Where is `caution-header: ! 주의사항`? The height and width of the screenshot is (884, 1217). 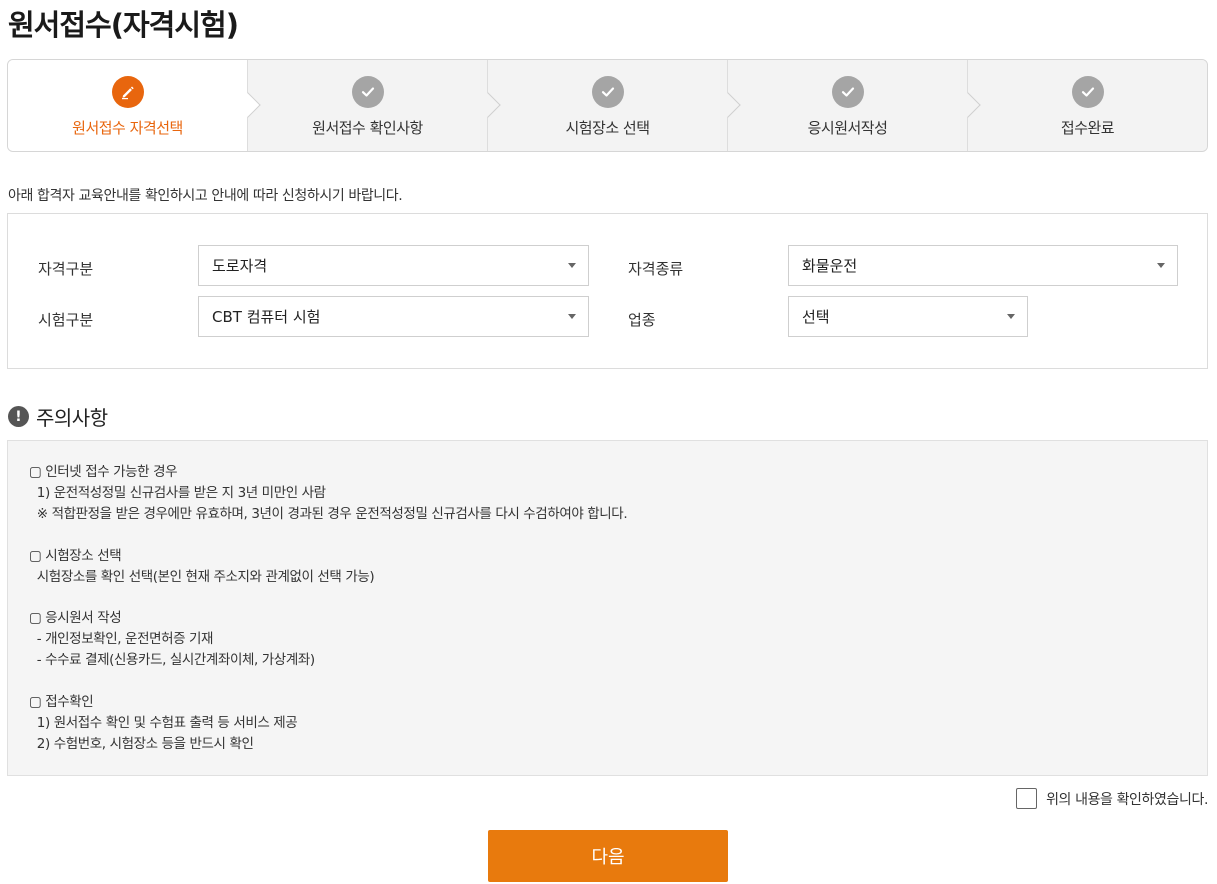 caution-header: ! 주의사항 is located at coordinates (58, 416).